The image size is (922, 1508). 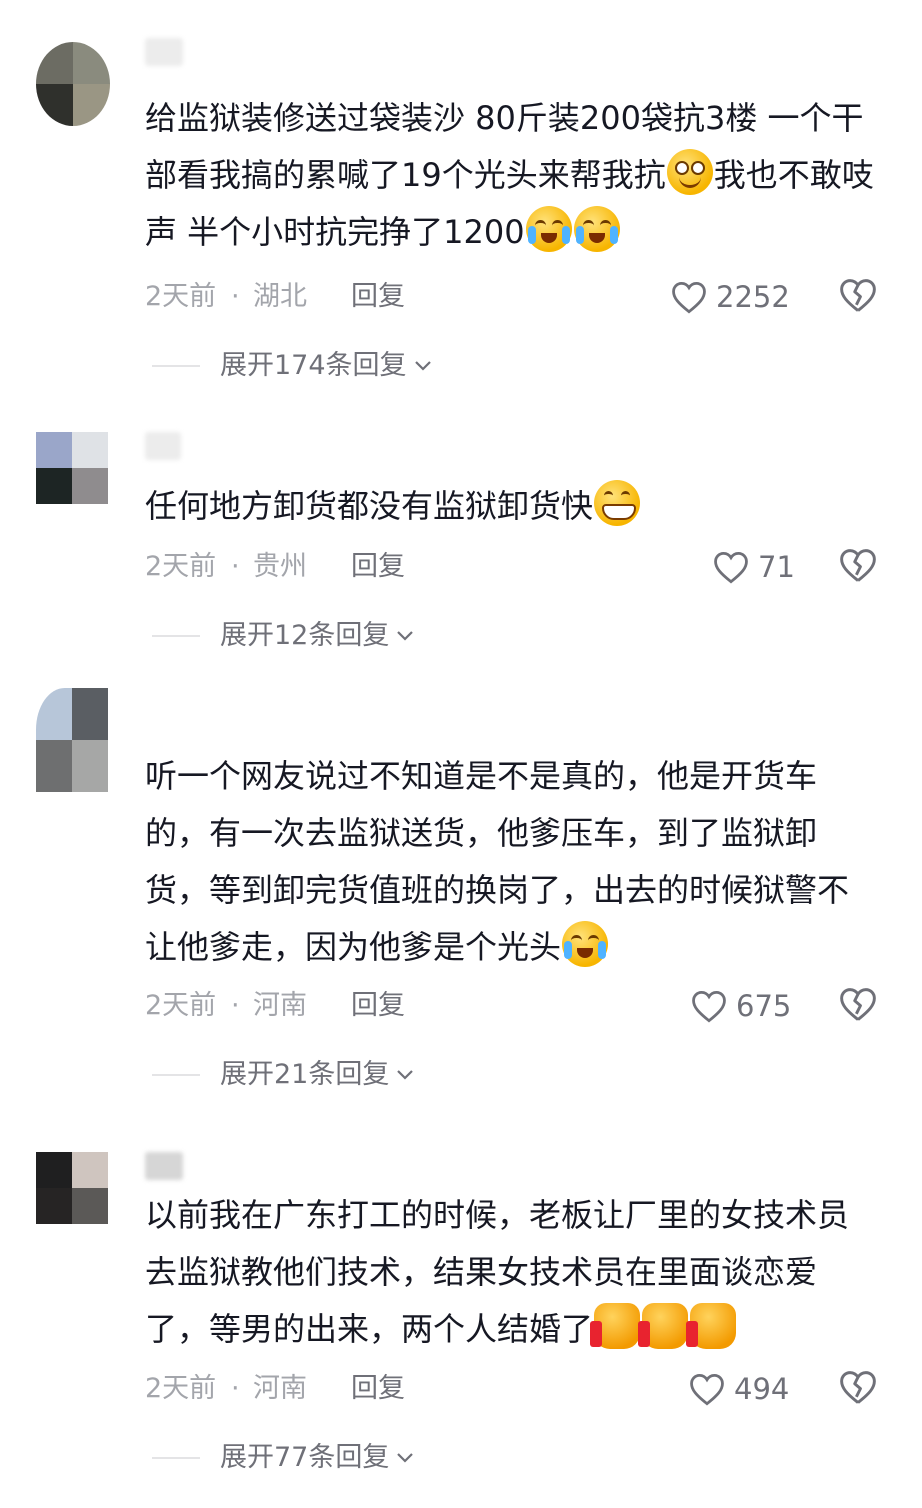 What do you see at coordinates (313, 365) in the screenshot?
I see `expand-replies-label: 展开174条回复` at bounding box center [313, 365].